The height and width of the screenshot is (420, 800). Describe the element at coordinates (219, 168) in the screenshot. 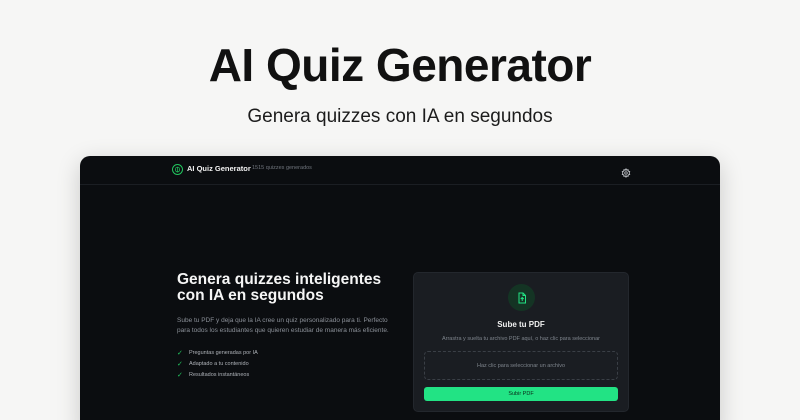

I see `brand-name: AI Quiz Generator` at that location.